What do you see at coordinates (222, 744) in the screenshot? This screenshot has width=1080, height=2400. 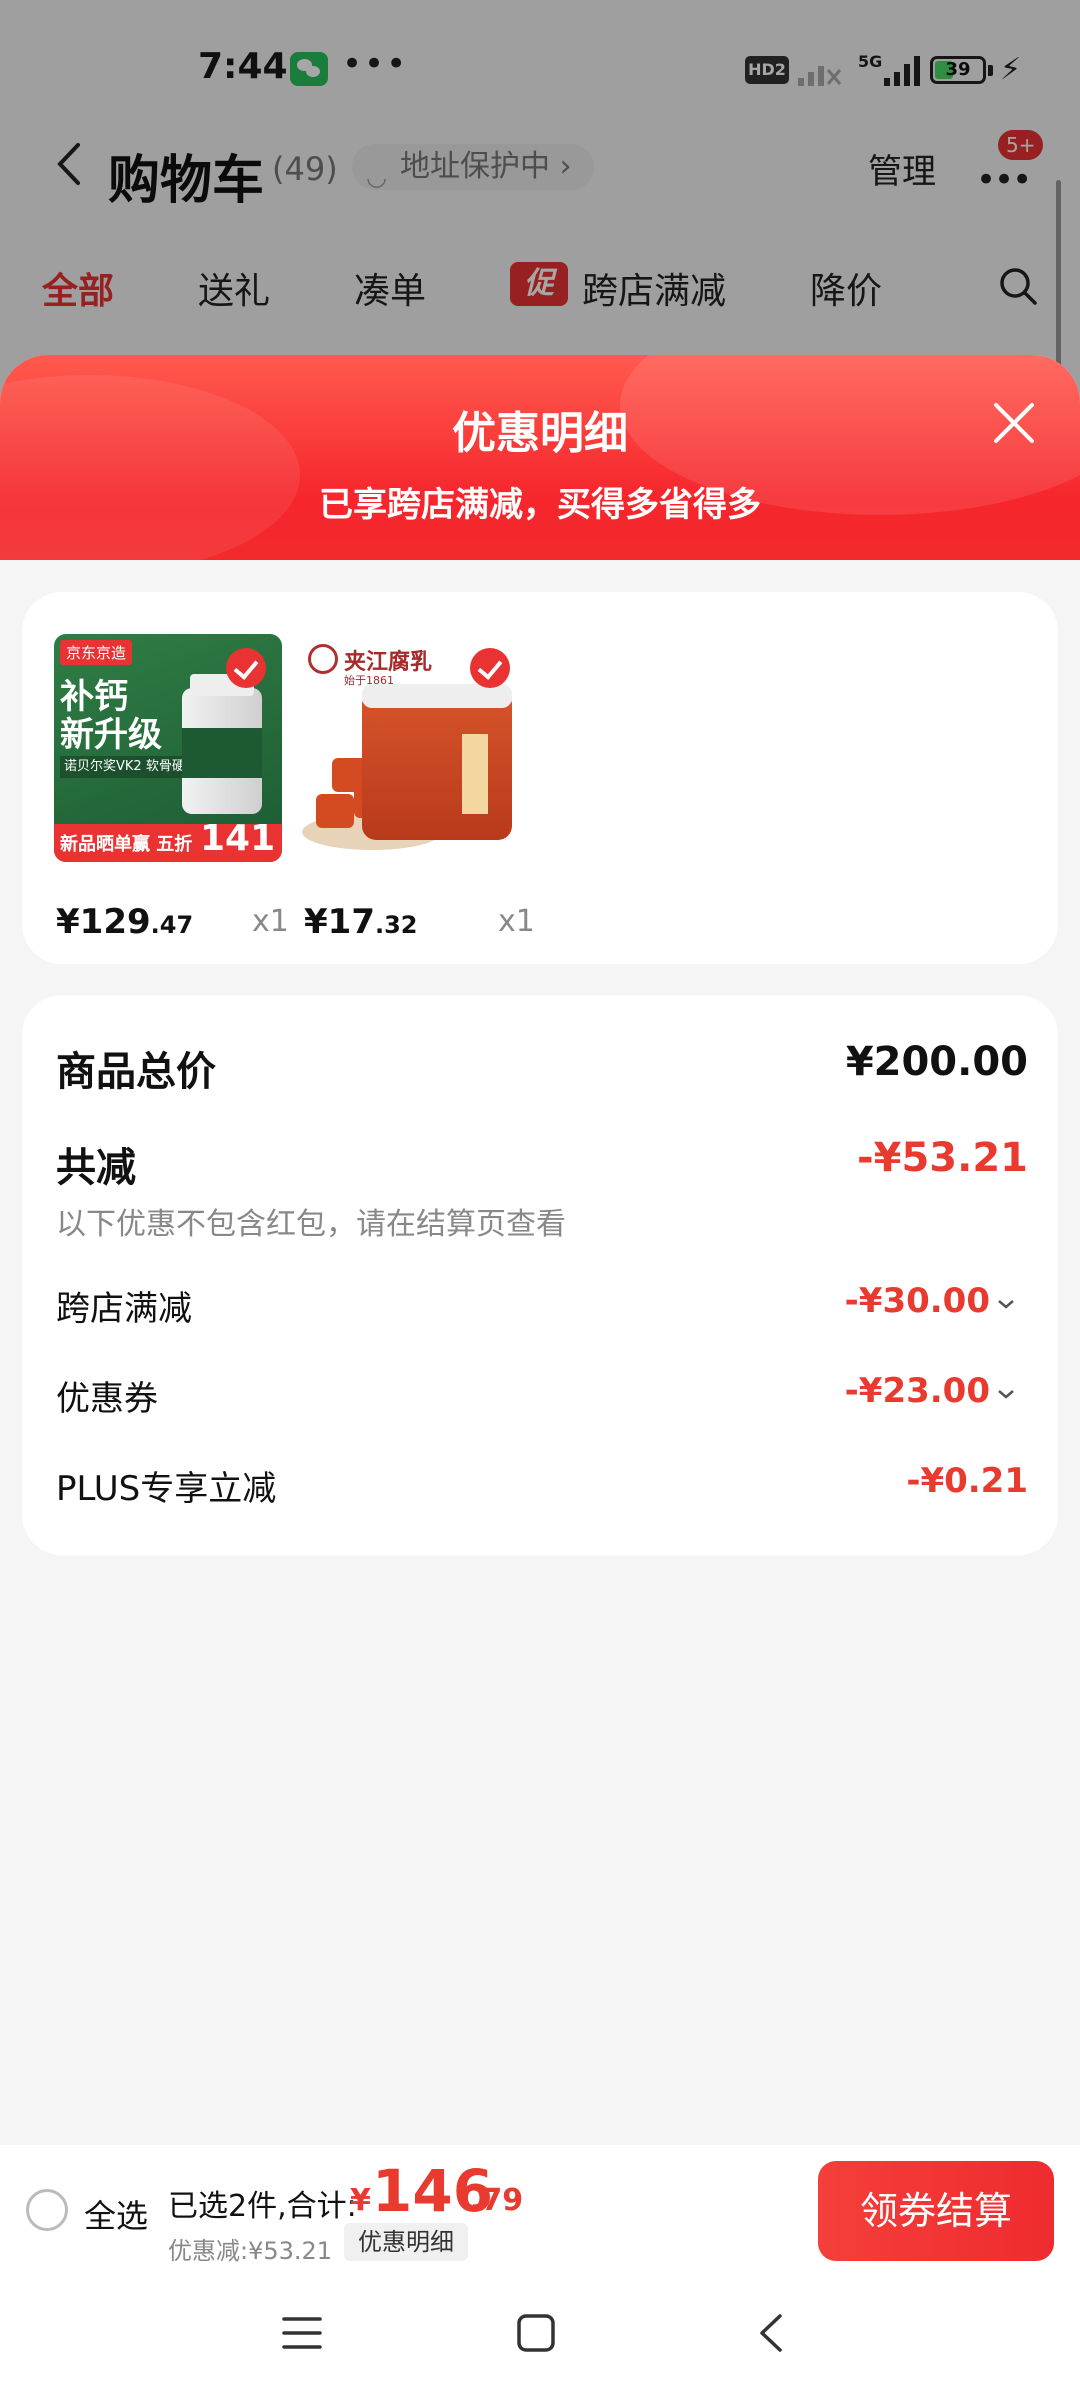 I see `supplement-bottle-image` at bounding box center [222, 744].